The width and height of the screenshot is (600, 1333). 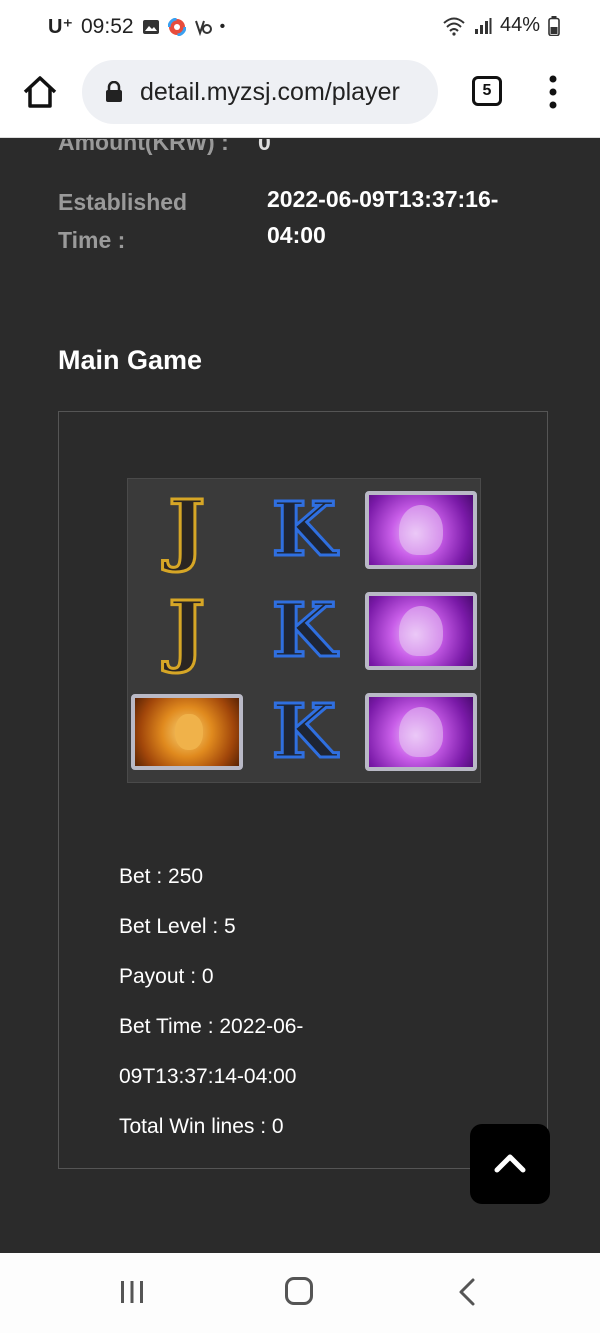 I want to click on payout: Payout : 0, so click(x=166, y=976).